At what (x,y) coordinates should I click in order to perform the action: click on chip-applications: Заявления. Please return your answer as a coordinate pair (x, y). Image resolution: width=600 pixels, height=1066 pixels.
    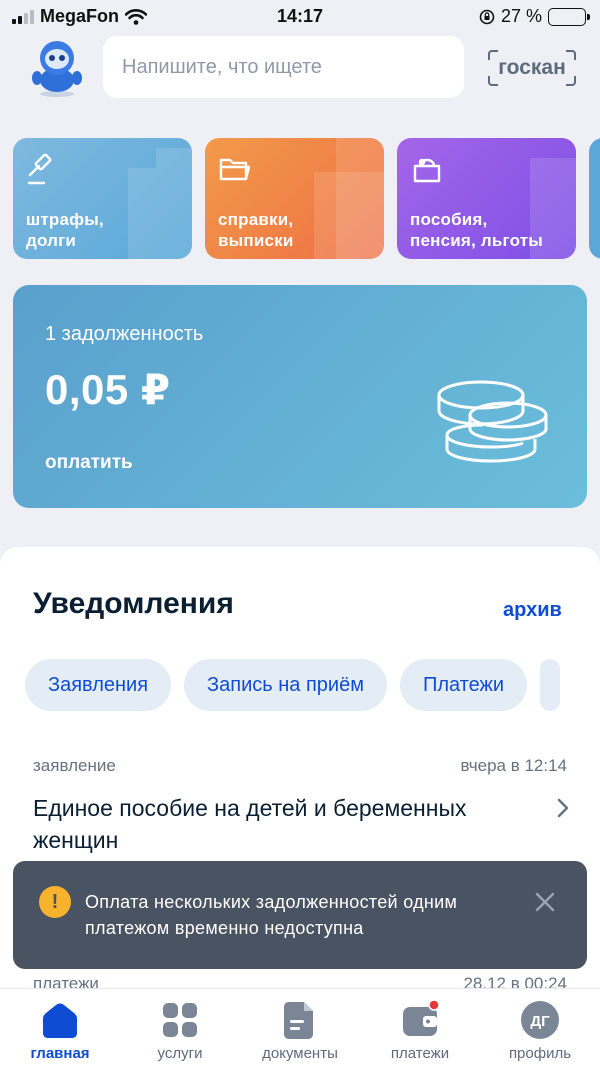
    Looking at the image, I should click on (98, 685).